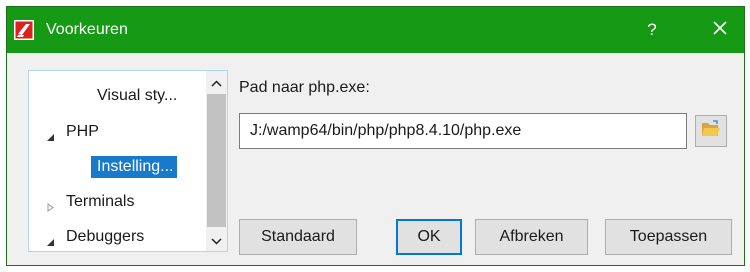  What do you see at coordinates (463, 131) in the screenshot?
I see `php-path-input` at bounding box center [463, 131].